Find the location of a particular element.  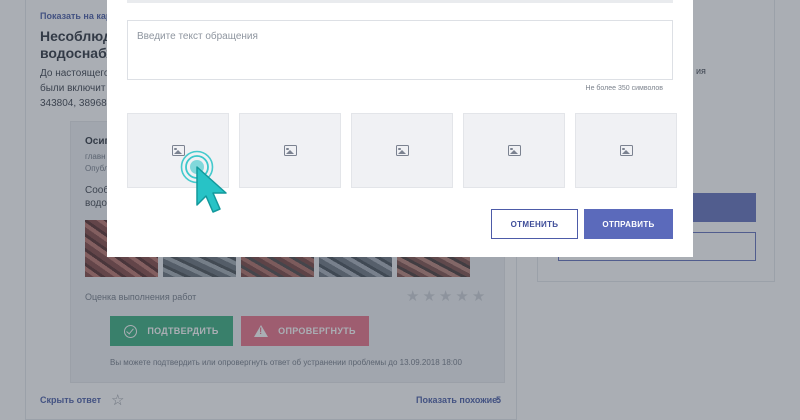

previous-field-edge is located at coordinates (400, 1).